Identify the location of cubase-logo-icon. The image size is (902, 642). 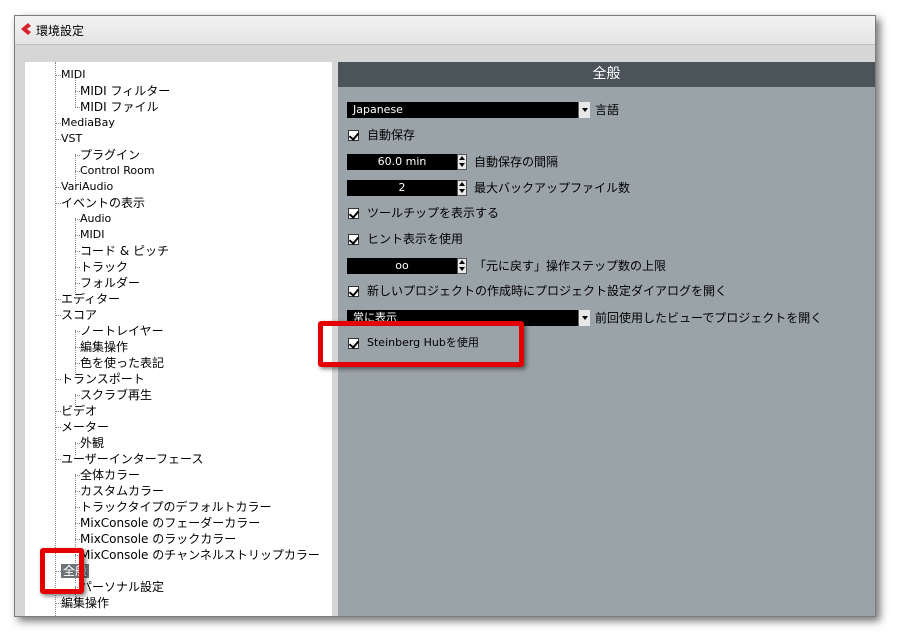
(26, 29).